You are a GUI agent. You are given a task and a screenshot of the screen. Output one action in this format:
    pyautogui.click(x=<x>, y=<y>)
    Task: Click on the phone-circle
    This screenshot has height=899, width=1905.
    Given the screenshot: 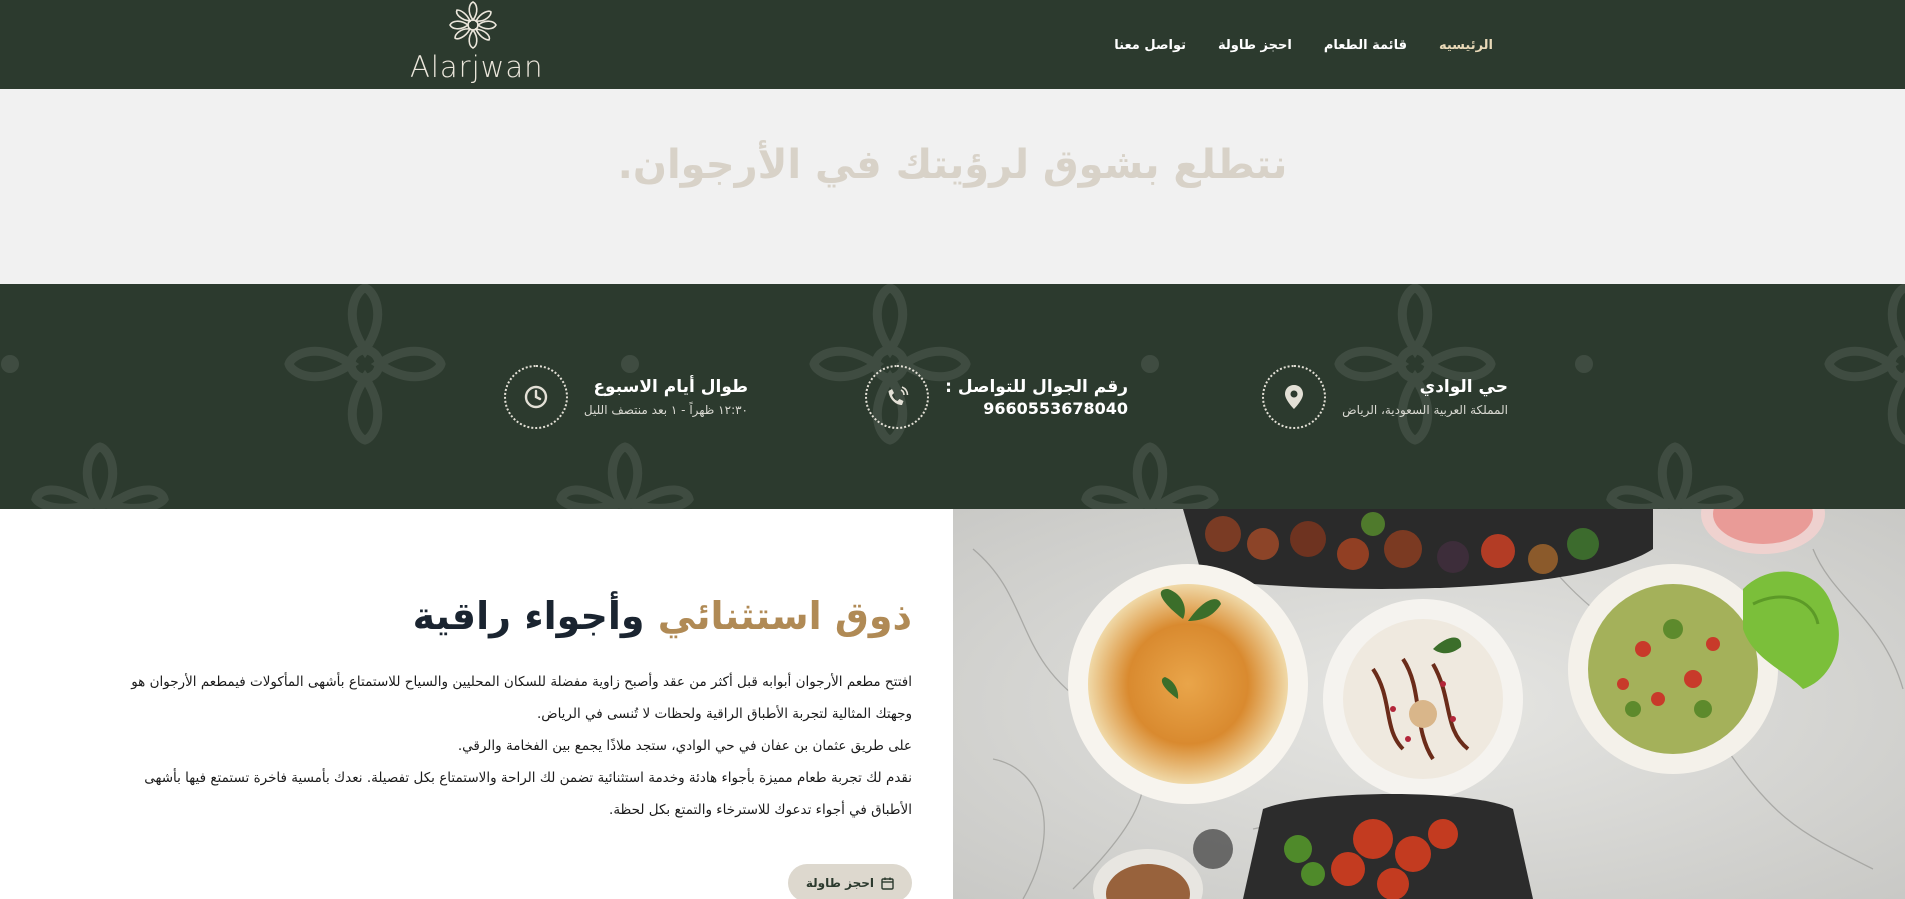 What is the action you would take?
    pyautogui.click(x=897, y=397)
    